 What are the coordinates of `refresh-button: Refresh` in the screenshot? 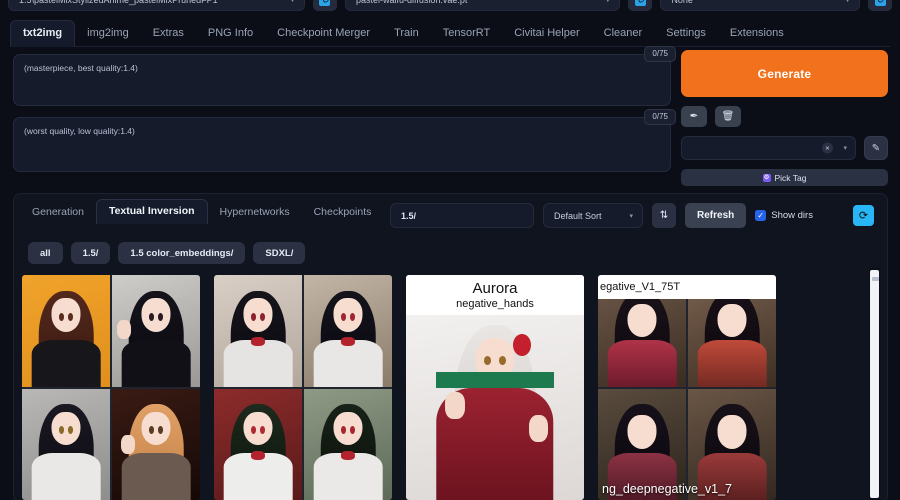 It's located at (716, 215).